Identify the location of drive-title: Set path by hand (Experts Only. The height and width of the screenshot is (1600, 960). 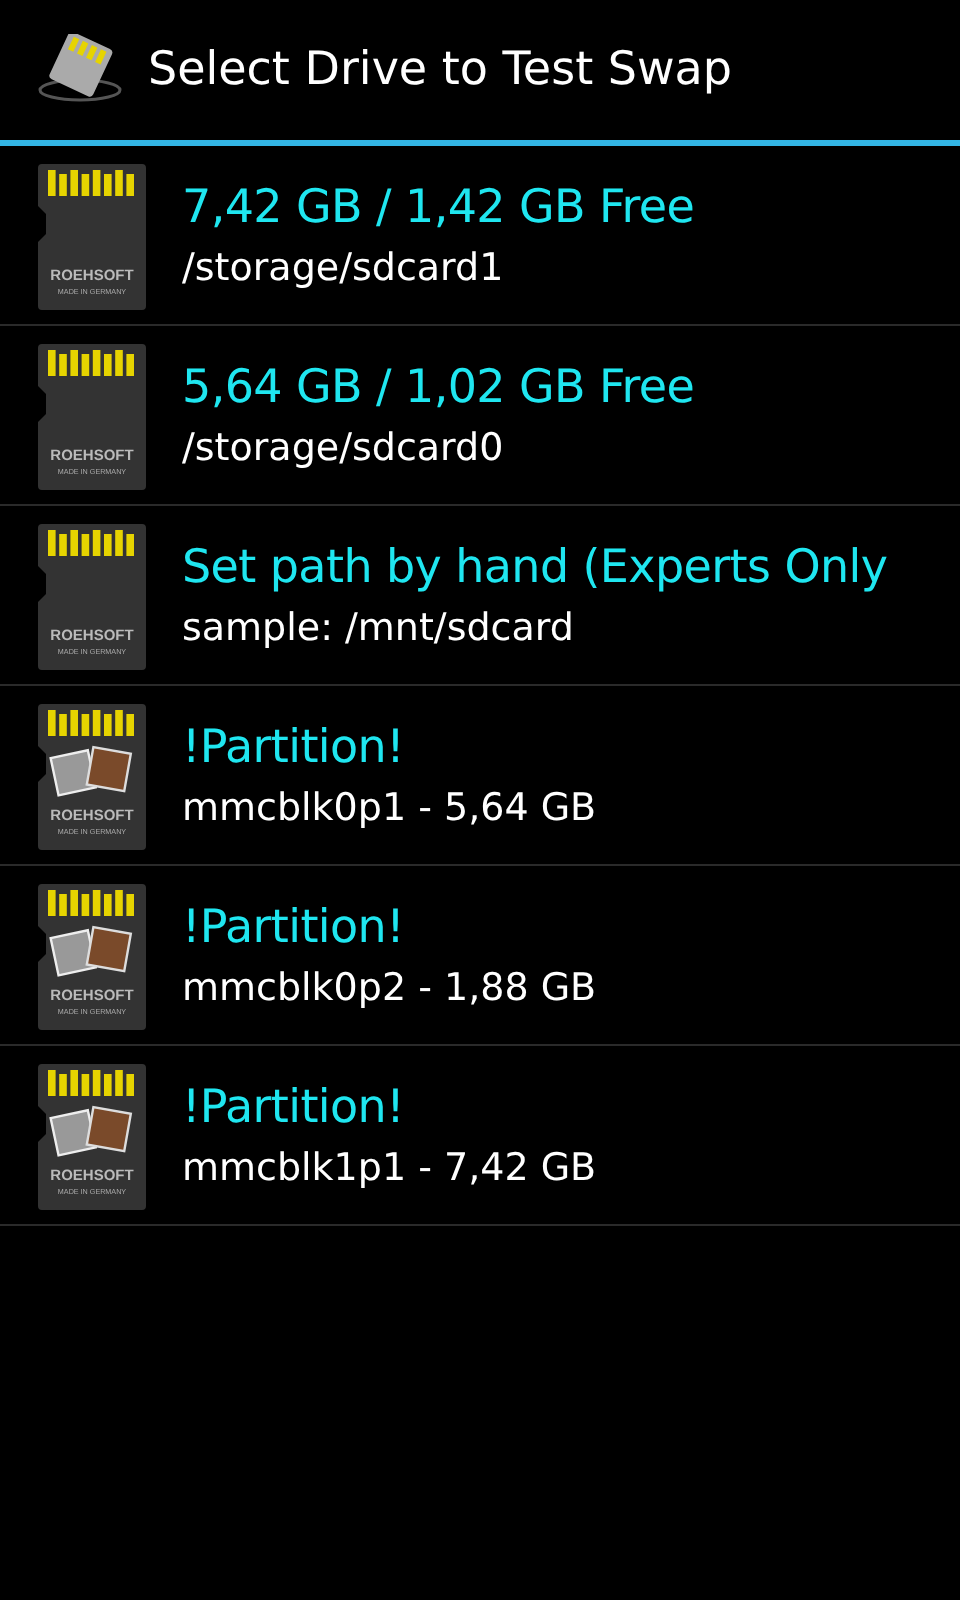
(535, 567).